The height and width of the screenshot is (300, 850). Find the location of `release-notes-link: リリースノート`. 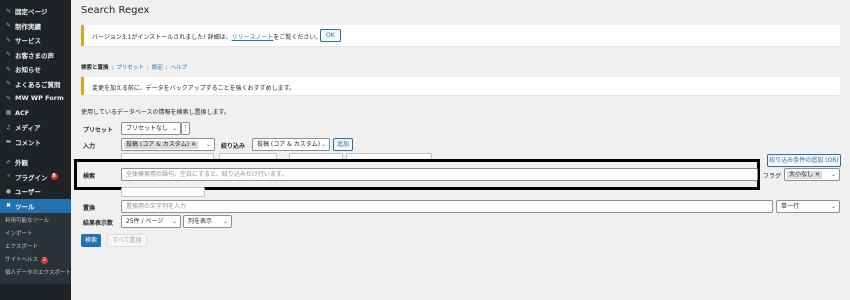

release-notes-link: リリースノート is located at coordinates (253, 37).